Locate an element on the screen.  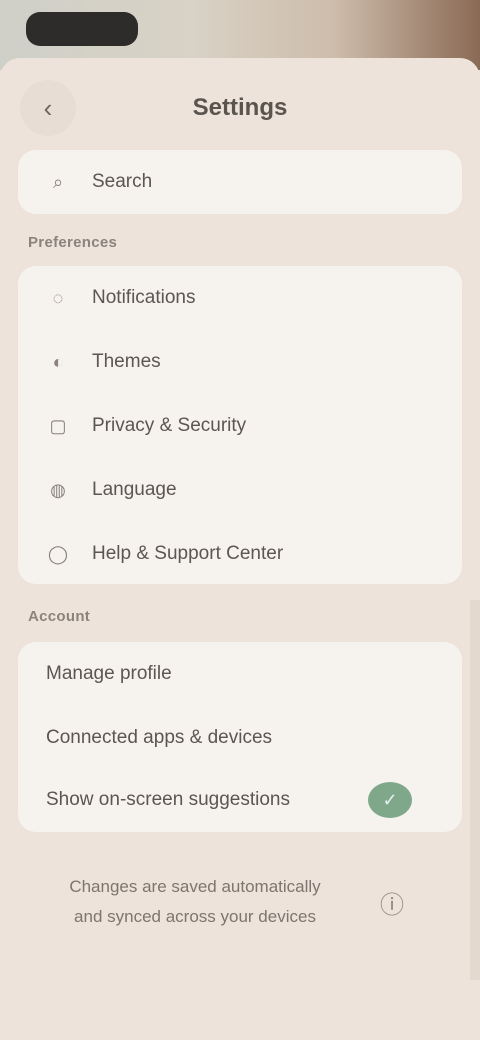
settings-item-language: ◍ Language is located at coordinates (240, 490).